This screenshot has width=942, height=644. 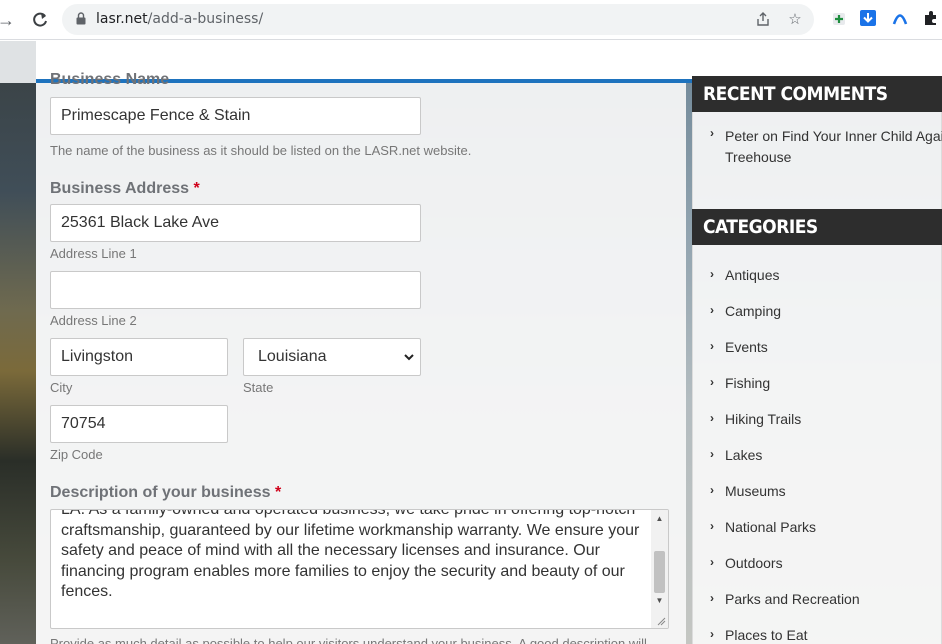 I want to click on address-line2-hint: Address Line 2, so click(x=93, y=320).